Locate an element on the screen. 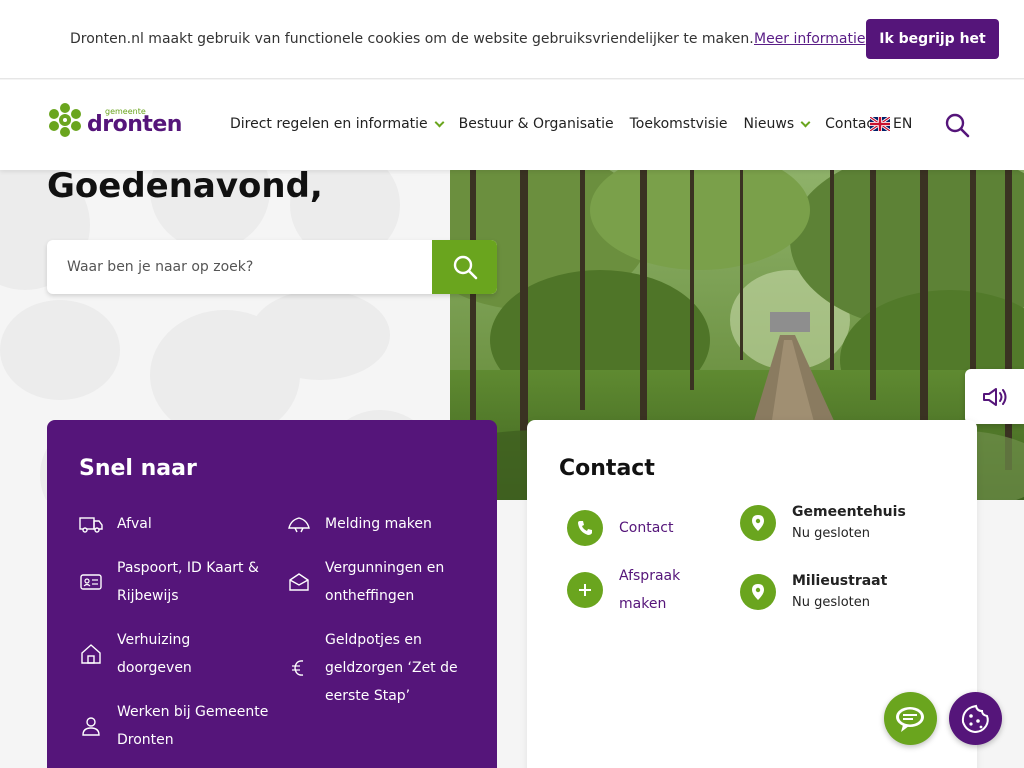 This screenshot has width=1024, height=768. nav-direct-regelen: Direct regelen en informatie is located at coordinates (337, 124).